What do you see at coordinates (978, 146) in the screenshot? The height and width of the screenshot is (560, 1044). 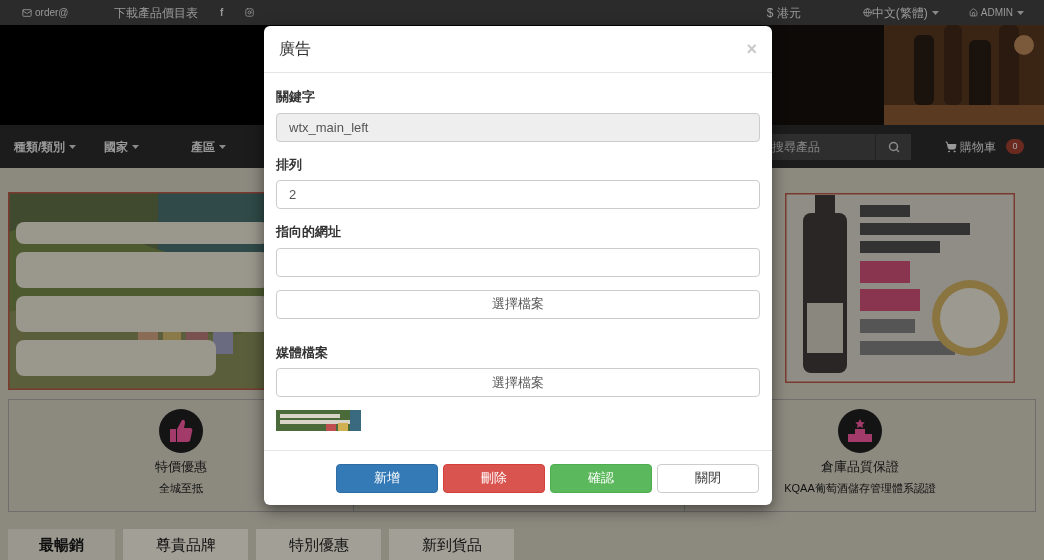 I see `cart-link: 購物車` at bounding box center [978, 146].